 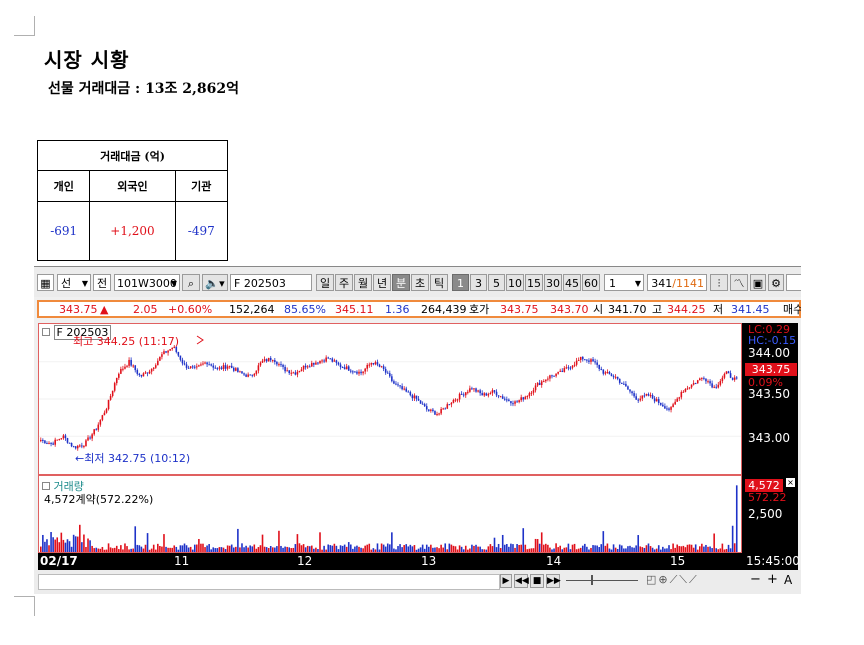 What do you see at coordinates (325, 282) in the screenshot?
I see `period-day: 일` at bounding box center [325, 282].